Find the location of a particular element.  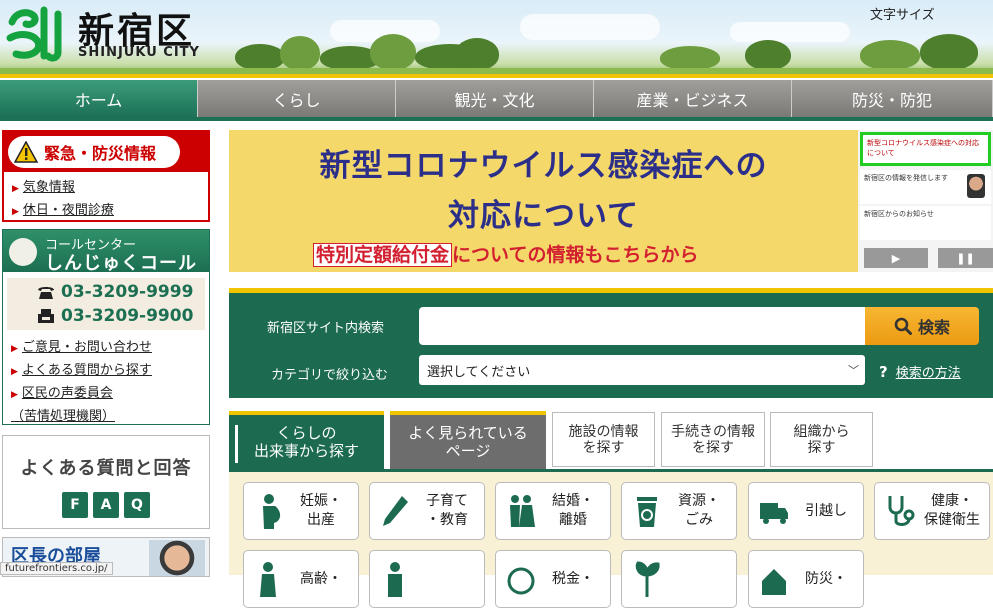

thumb-caption: 新宿区からのお知らせ is located at coordinates (899, 214).